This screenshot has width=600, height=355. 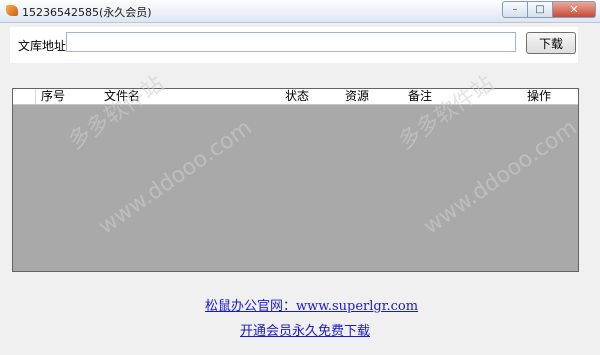 I want to click on column-index: 序号, so click(x=53, y=96).